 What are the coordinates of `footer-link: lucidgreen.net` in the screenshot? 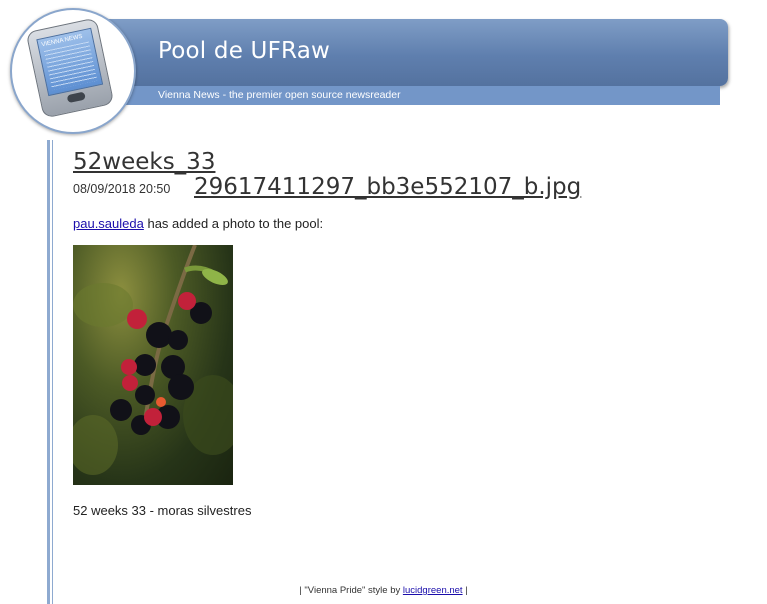 It's located at (433, 590).